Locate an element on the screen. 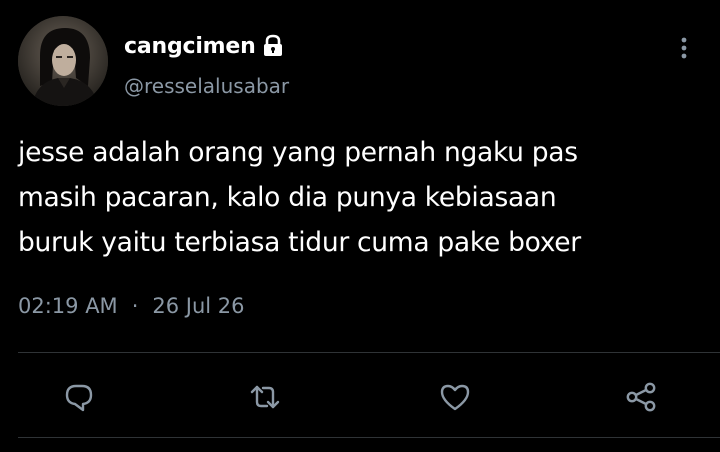 The height and width of the screenshot is (452, 720). retweet-button is located at coordinates (265, 397).